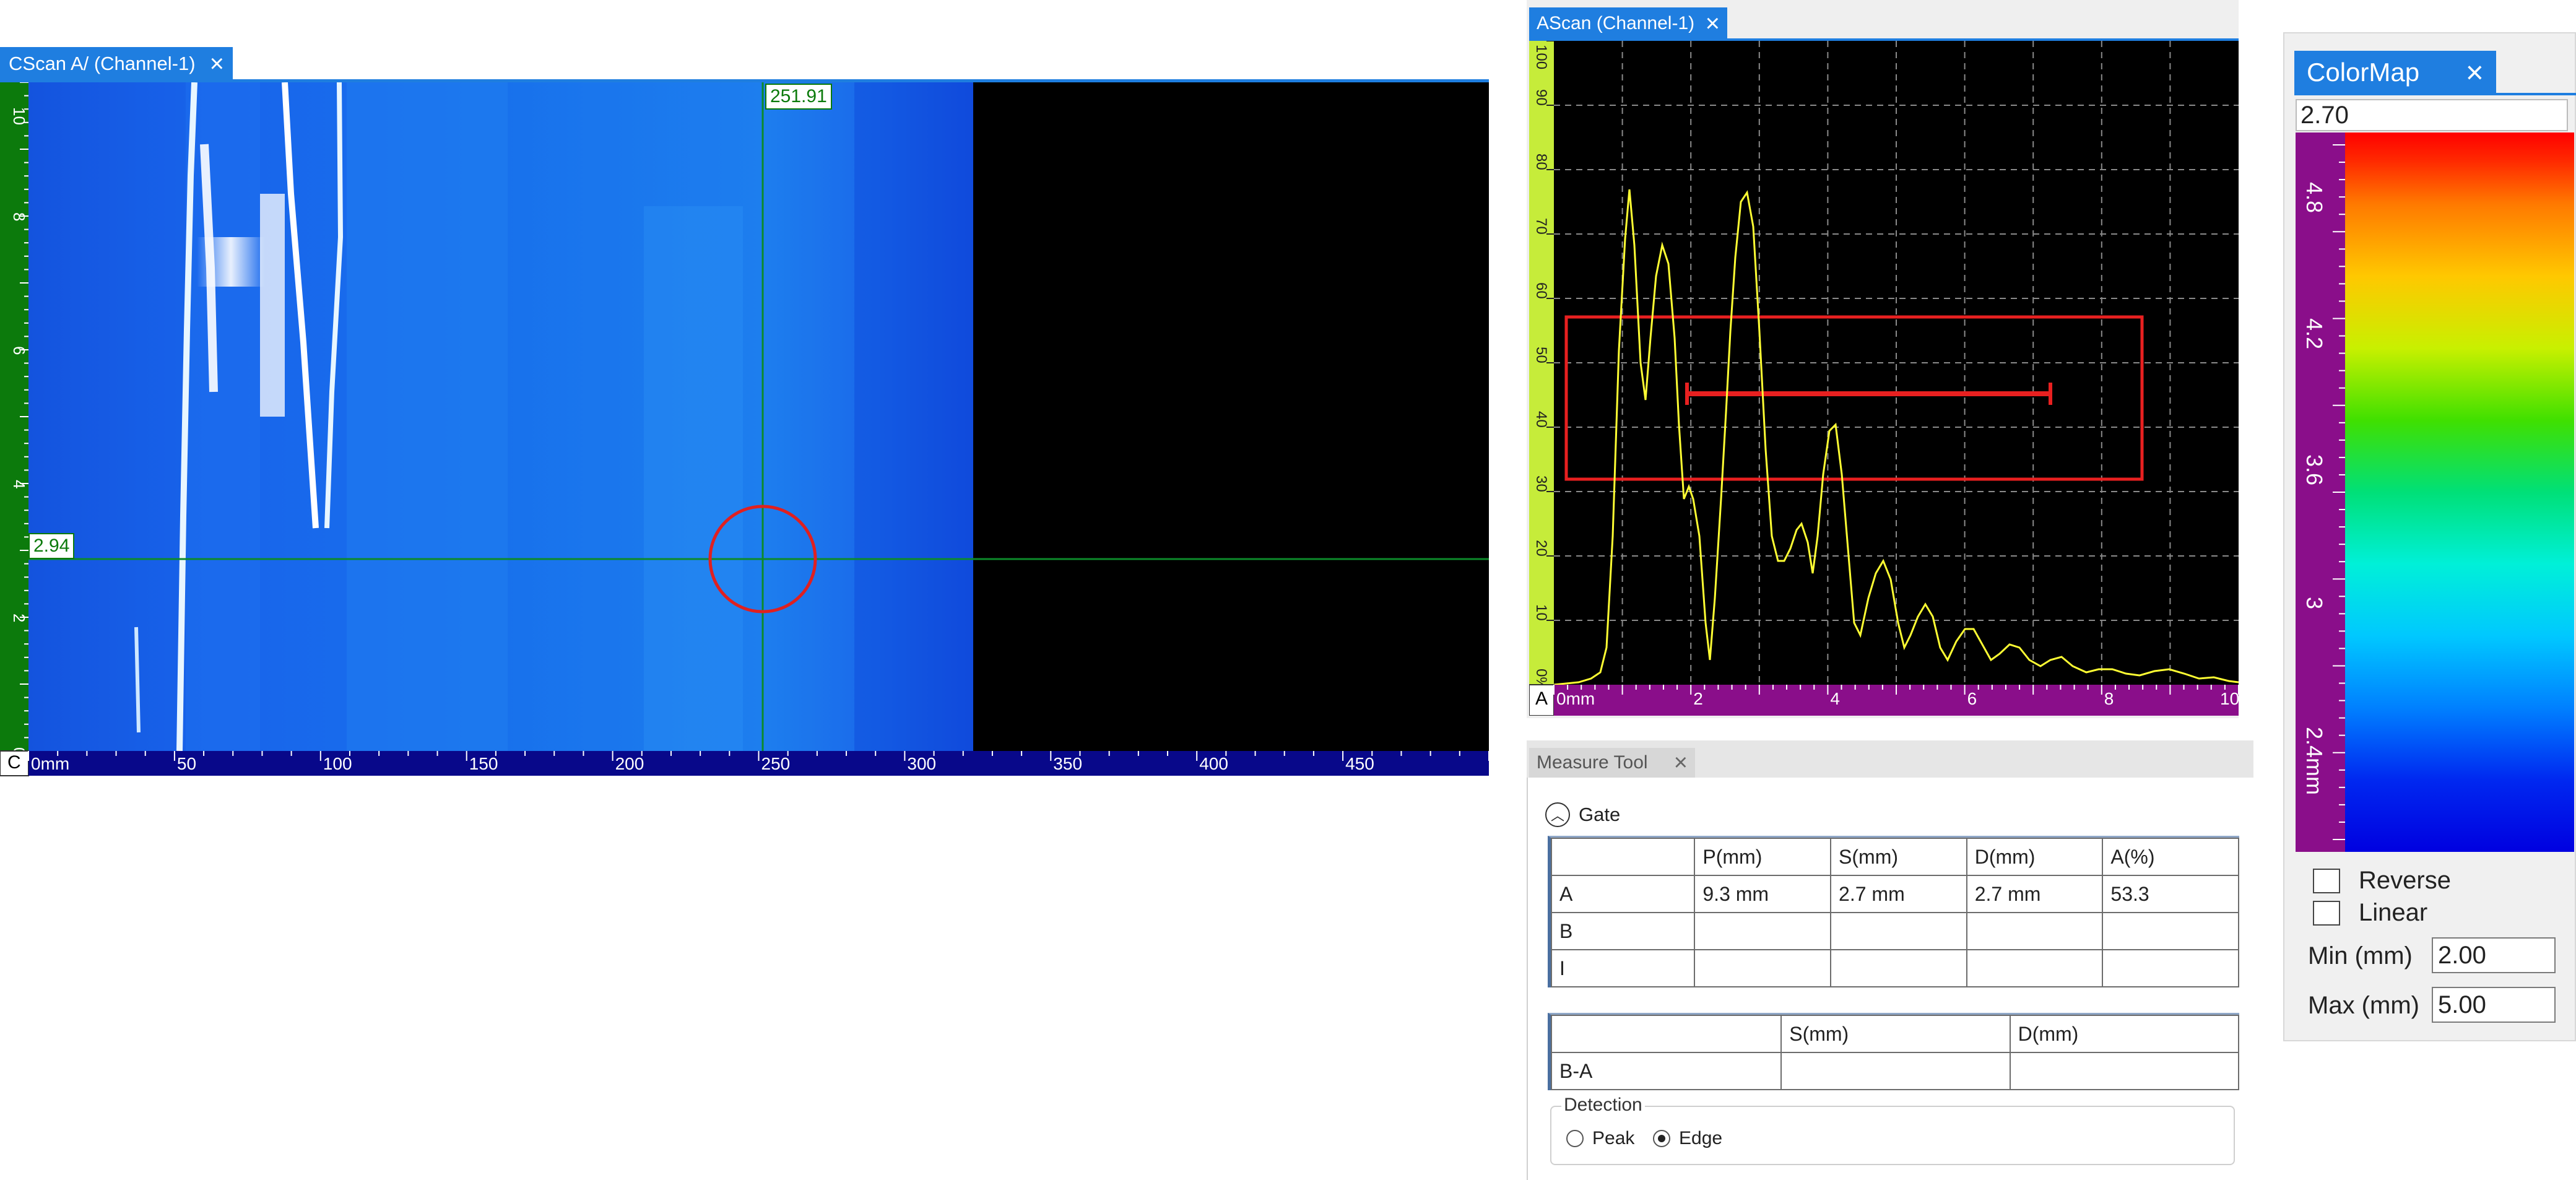 This screenshot has height=1180, width=2576. I want to click on linear-label: Linear, so click(2393, 912).